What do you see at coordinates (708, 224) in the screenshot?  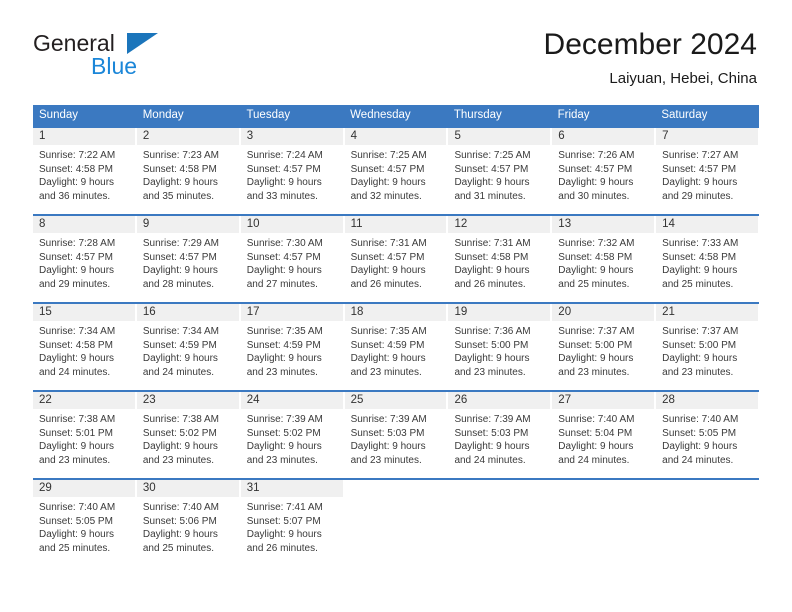 I see `day-number: 14` at bounding box center [708, 224].